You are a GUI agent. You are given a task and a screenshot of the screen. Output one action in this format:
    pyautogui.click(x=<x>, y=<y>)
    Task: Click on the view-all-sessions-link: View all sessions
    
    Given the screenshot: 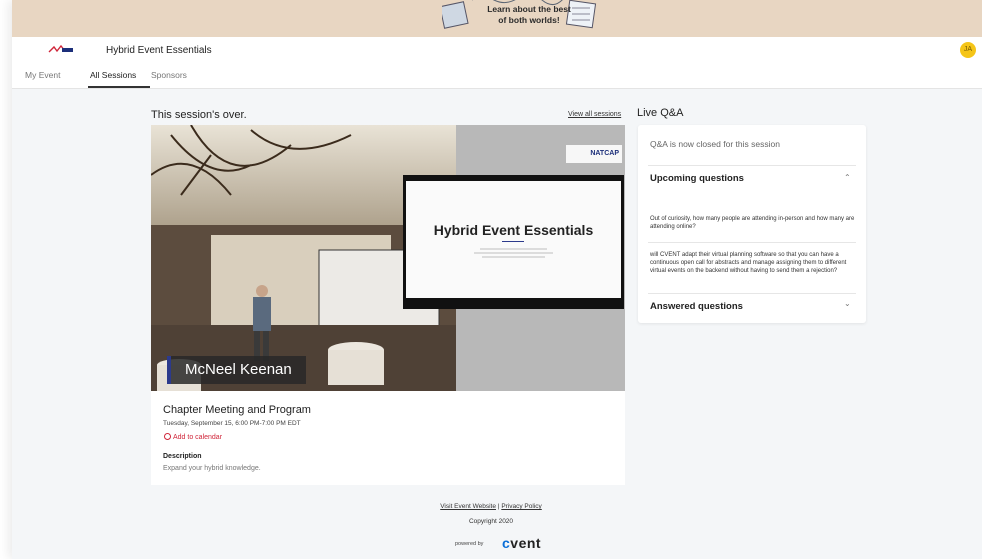 What is the action you would take?
    pyautogui.click(x=594, y=114)
    